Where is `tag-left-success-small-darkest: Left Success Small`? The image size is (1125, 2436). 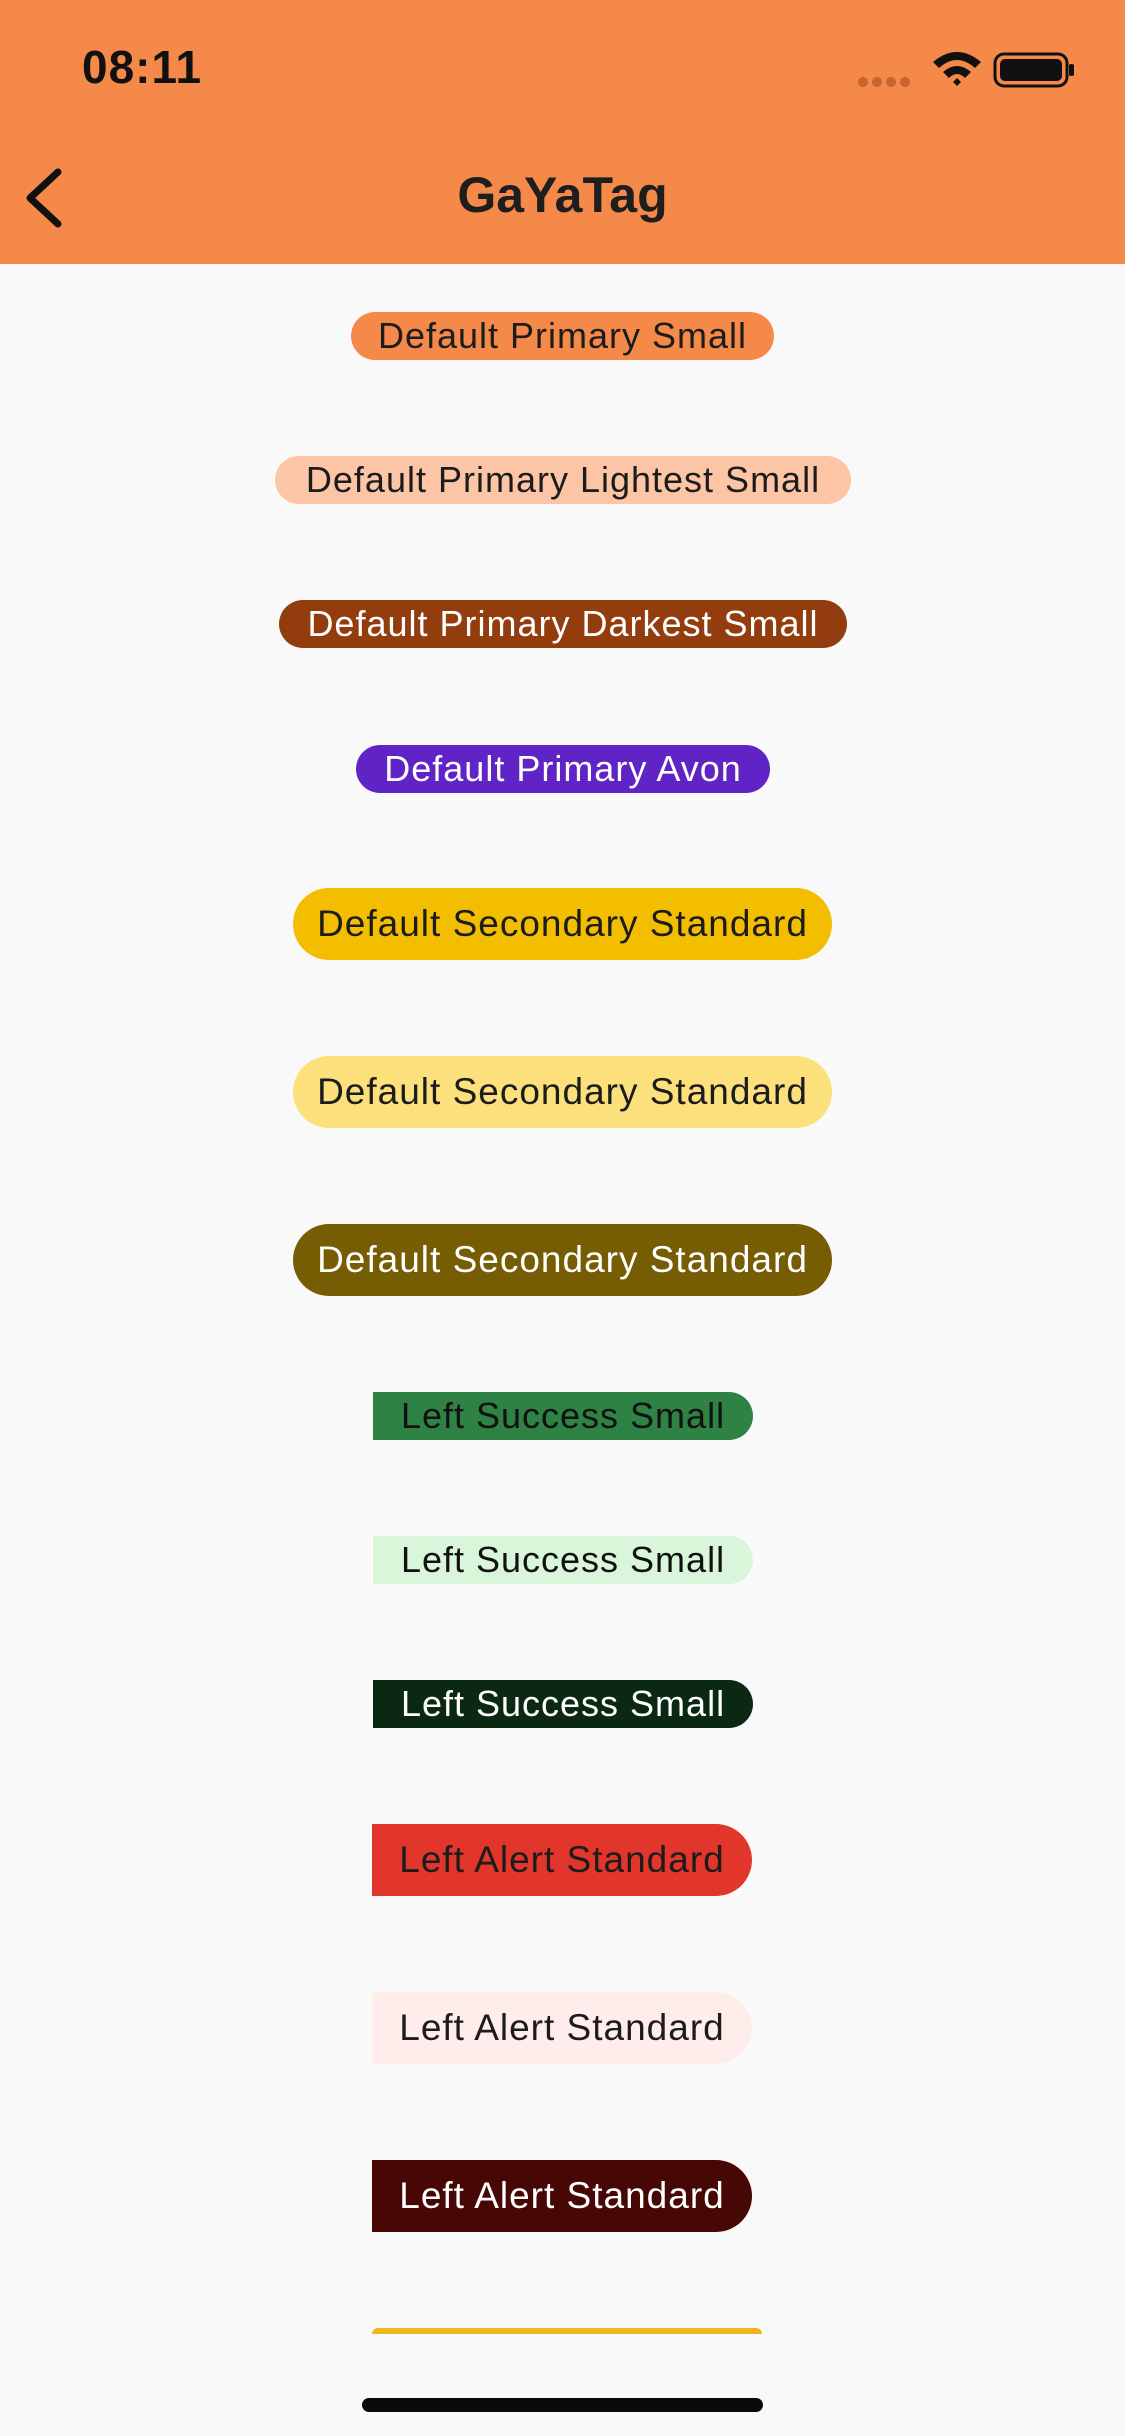
tag-left-success-small-darkest: Left Success Small is located at coordinates (563, 1704).